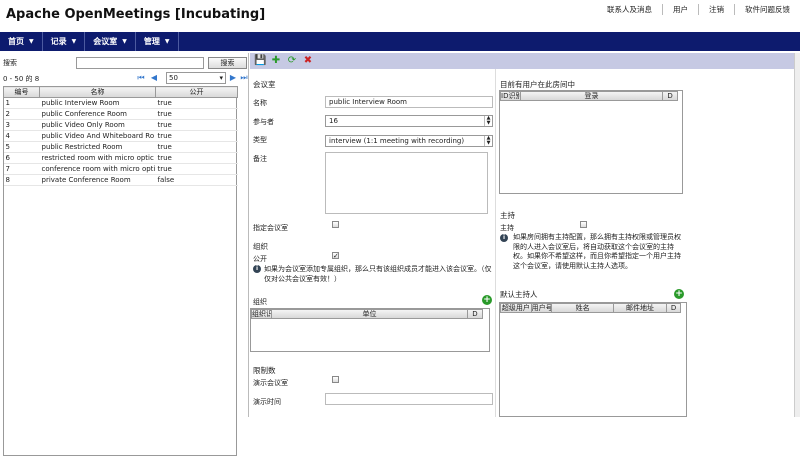 The height and width of the screenshot is (456, 800). I want to click on name-field: public Interview Room, so click(409, 102).